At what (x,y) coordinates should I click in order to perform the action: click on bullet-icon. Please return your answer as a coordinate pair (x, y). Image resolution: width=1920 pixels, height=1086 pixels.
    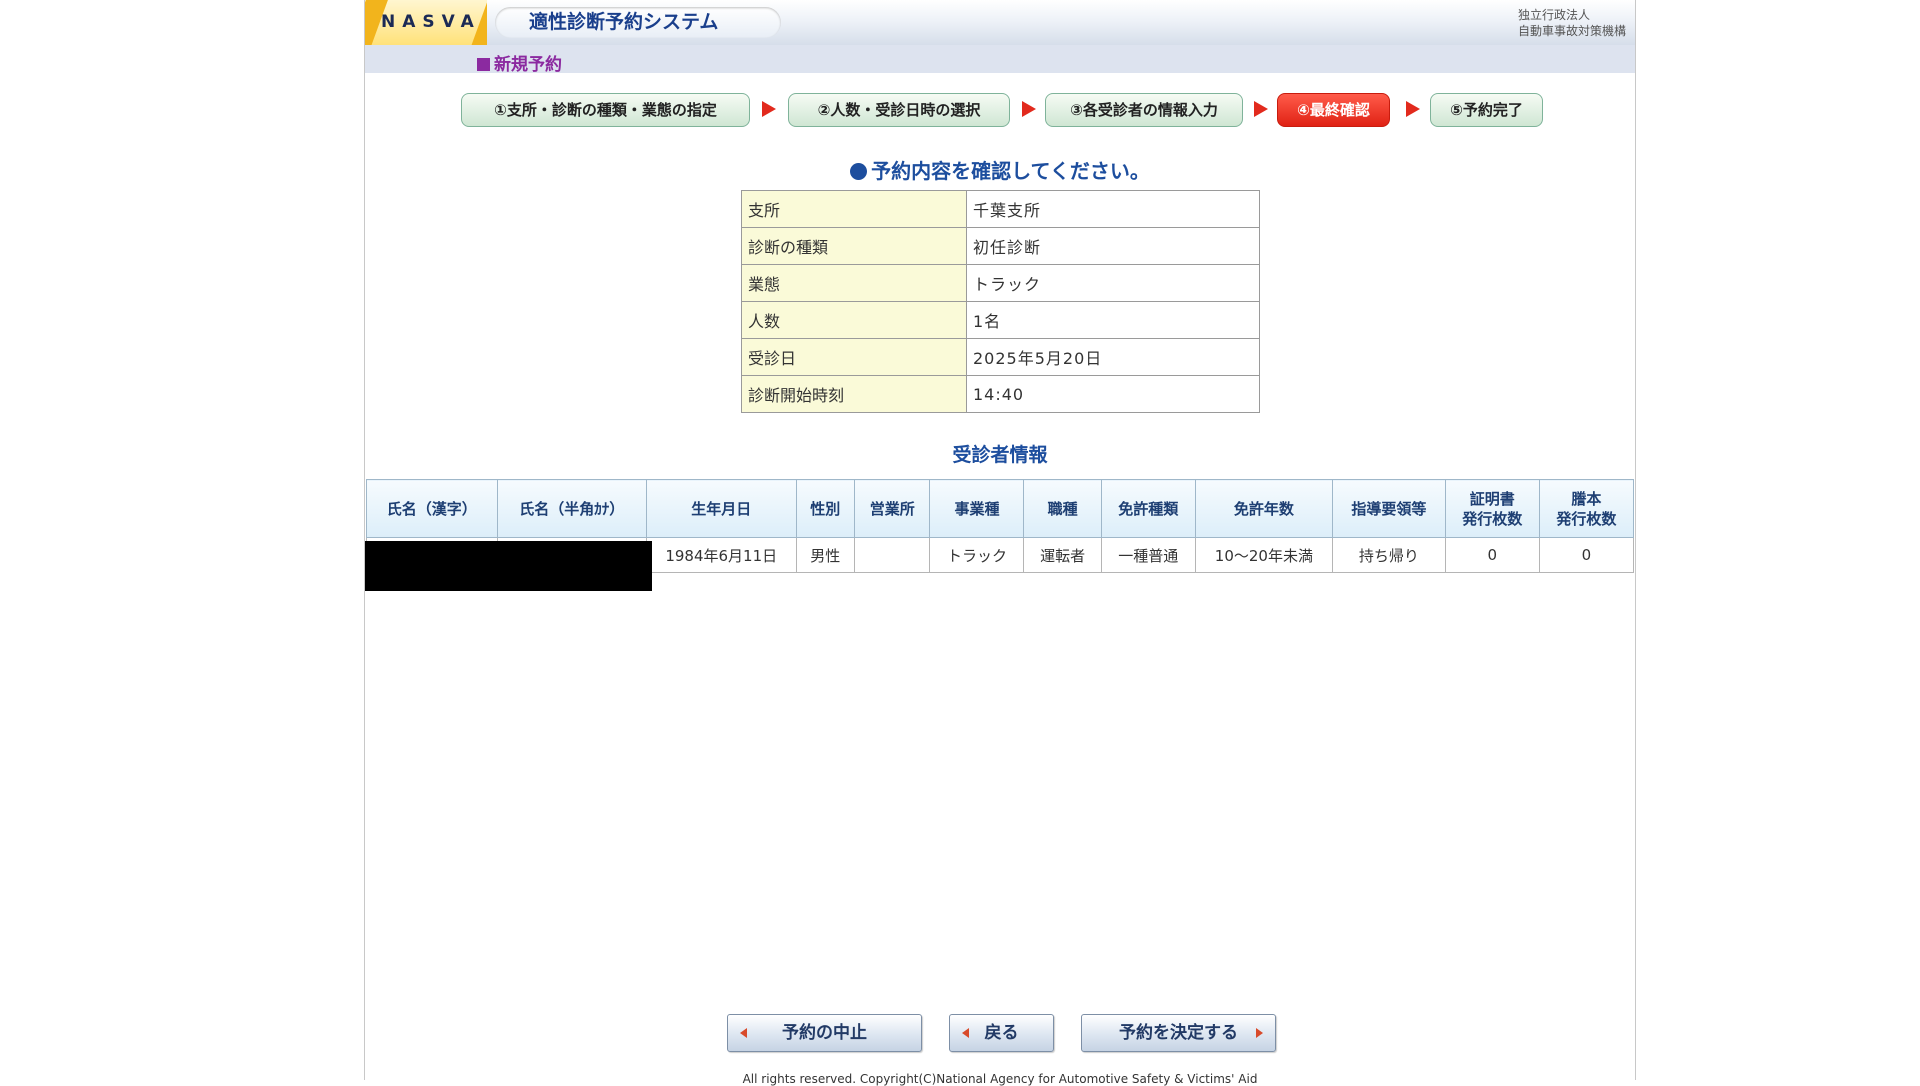
    Looking at the image, I should click on (859, 171).